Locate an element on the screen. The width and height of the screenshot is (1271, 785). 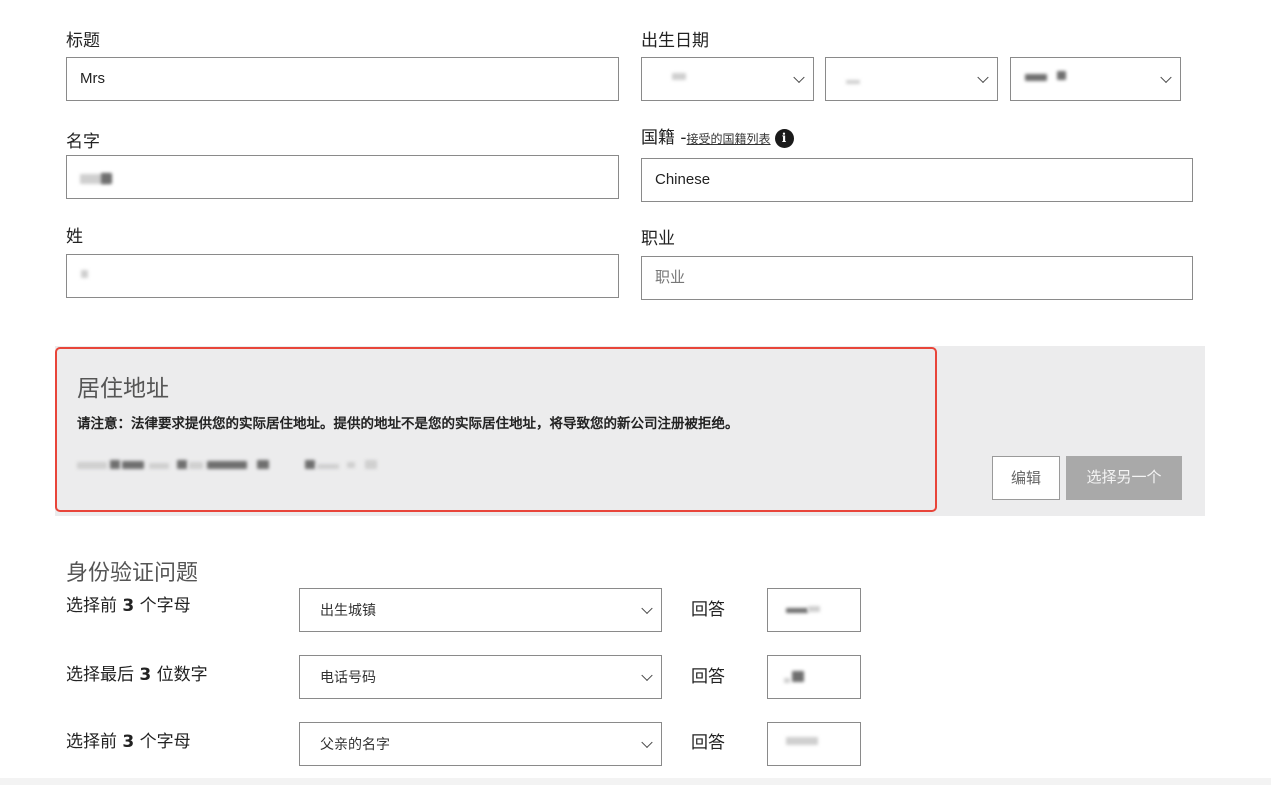
info-icon: i is located at coordinates (784, 138).